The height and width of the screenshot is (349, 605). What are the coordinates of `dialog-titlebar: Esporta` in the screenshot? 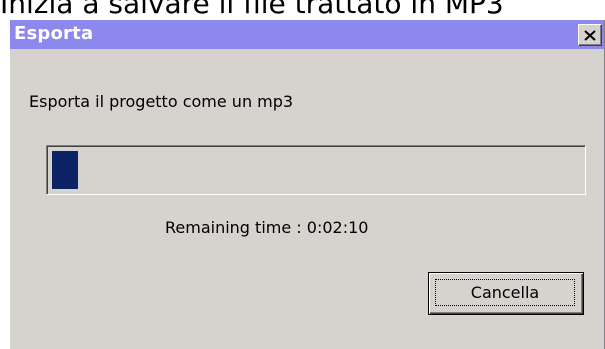 It's located at (307, 34).